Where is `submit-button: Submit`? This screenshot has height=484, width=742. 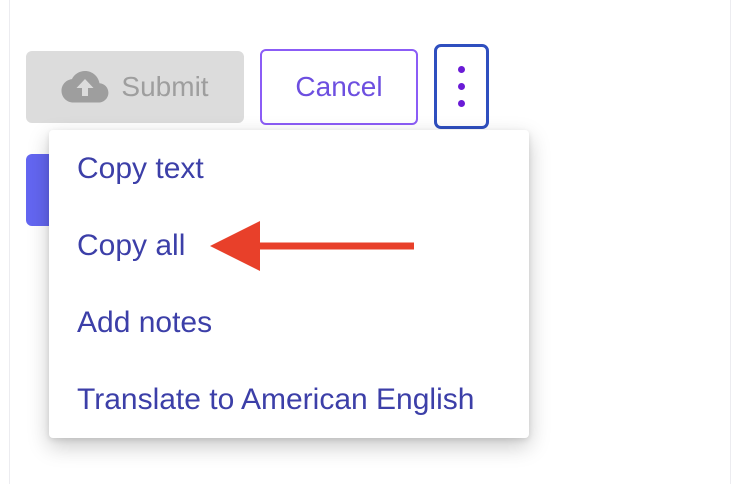
submit-button: Submit is located at coordinates (135, 87).